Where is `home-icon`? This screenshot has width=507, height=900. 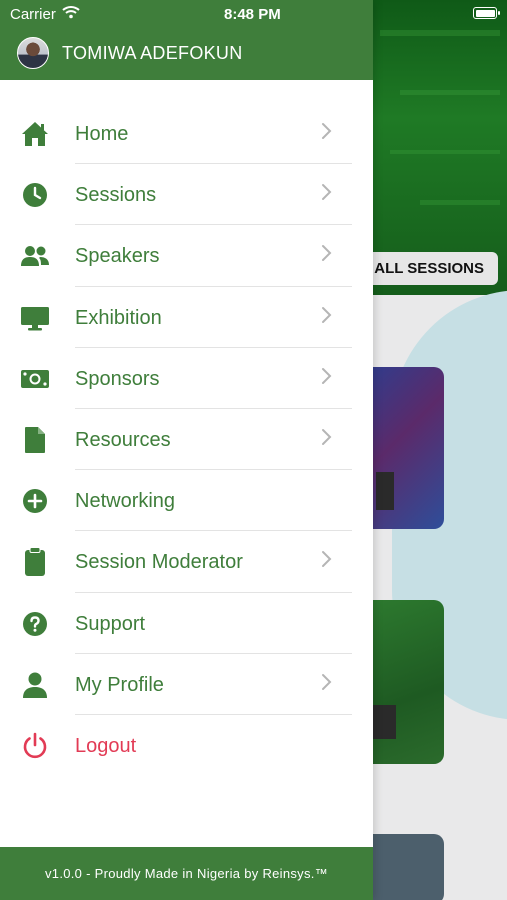
home-icon is located at coordinates (35, 134).